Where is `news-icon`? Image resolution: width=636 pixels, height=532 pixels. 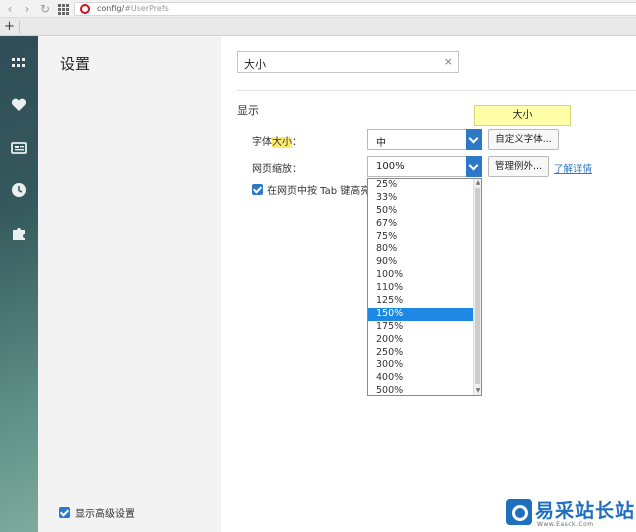
news-icon is located at coordinates (19, 148).